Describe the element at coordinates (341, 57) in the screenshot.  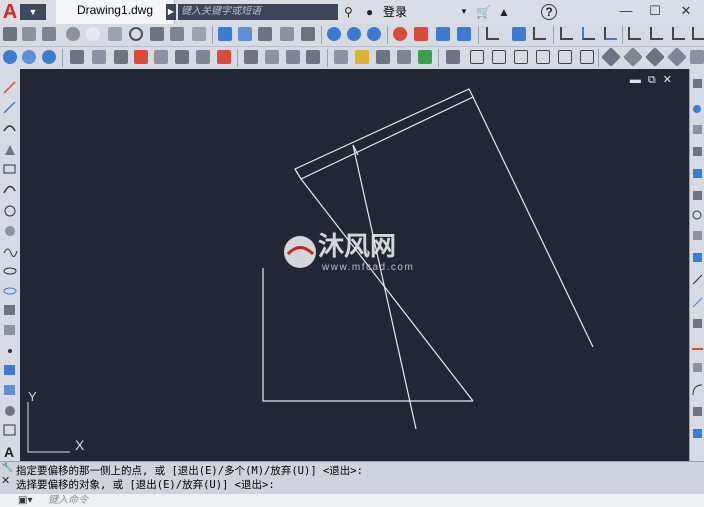
I see `edit-face-icon` at that location.